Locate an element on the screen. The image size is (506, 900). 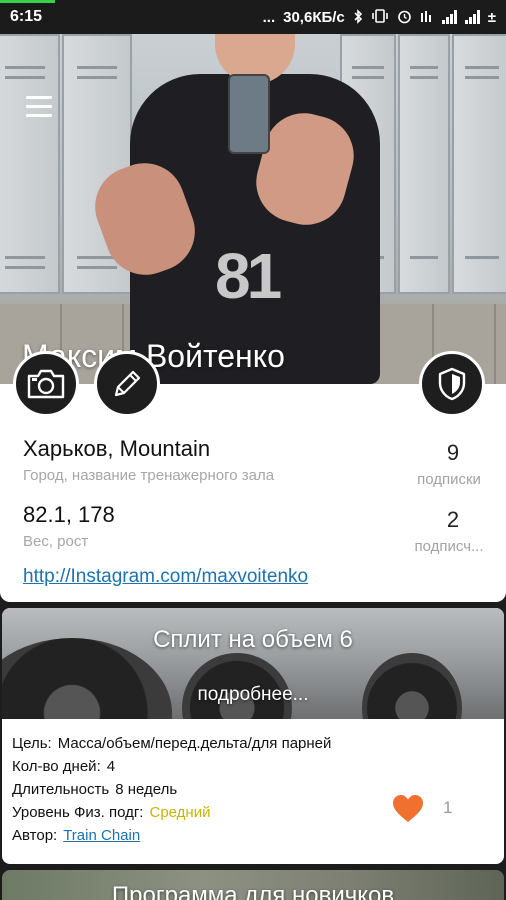
network-speed: 30,6КБ/с is located at coordinates (314, 17).